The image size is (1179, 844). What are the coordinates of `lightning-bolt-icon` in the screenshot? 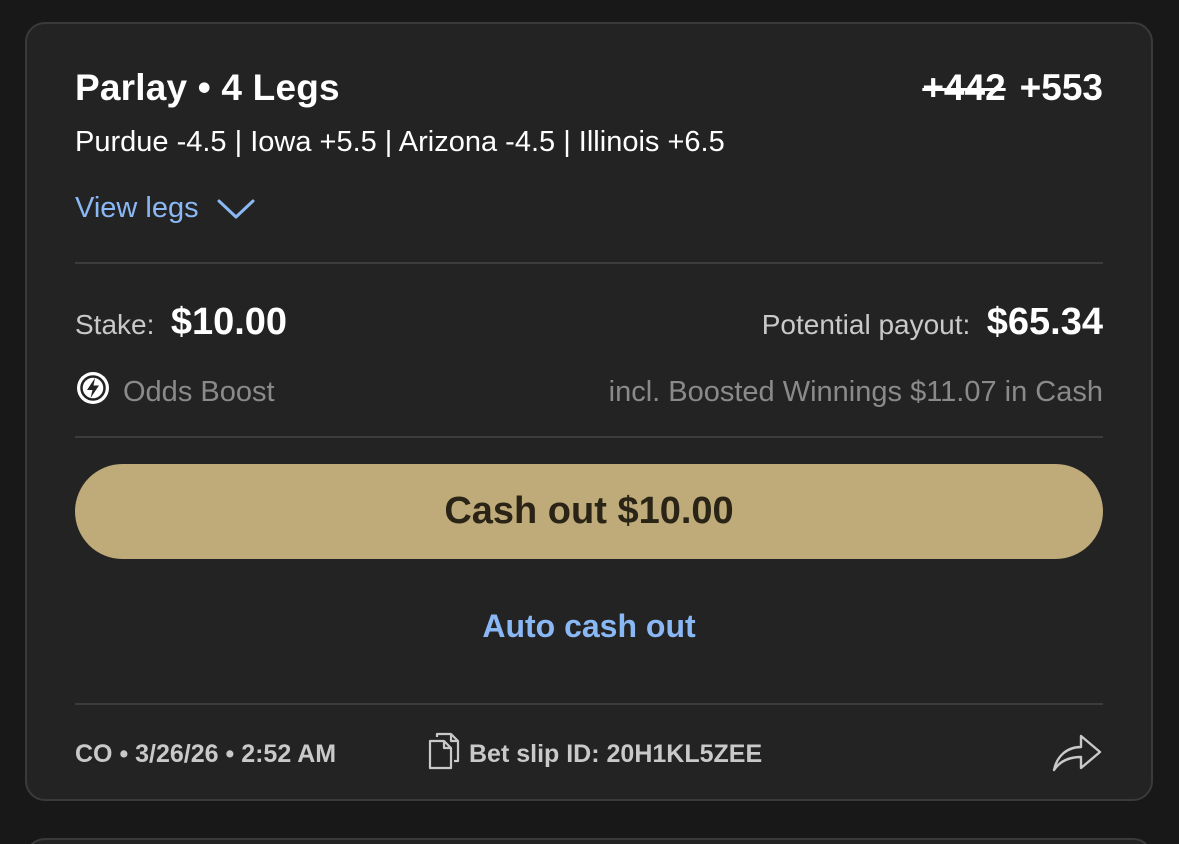 It's located at (93, 392).